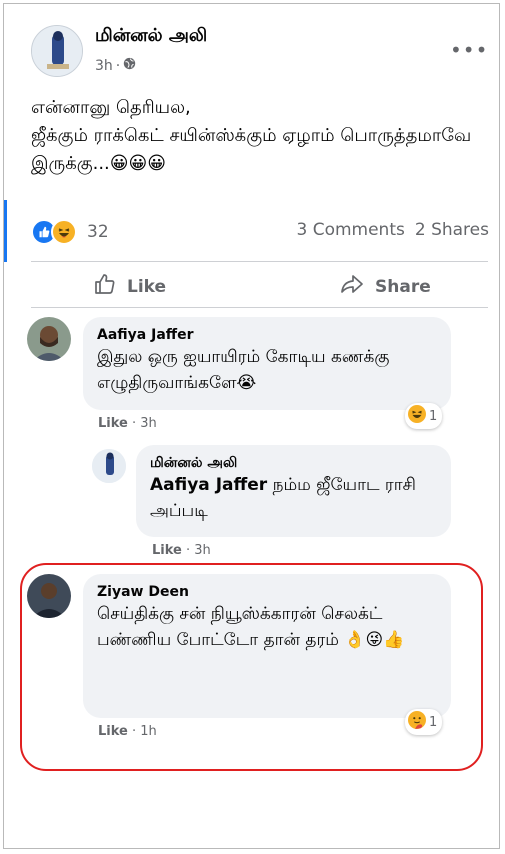  Describe the element at coordinates (5, 231) in the screenshot. I see `focus-indicator` at that location.